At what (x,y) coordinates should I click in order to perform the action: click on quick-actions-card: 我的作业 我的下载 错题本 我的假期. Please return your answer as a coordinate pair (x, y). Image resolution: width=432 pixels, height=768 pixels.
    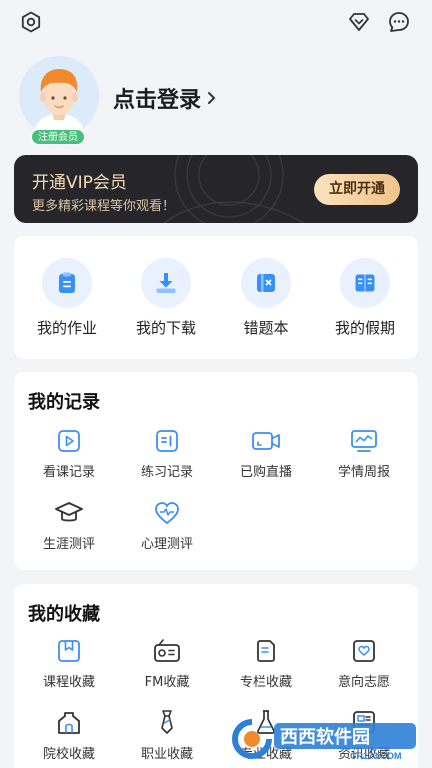
    Looking at the image, I should click on (216, 297).